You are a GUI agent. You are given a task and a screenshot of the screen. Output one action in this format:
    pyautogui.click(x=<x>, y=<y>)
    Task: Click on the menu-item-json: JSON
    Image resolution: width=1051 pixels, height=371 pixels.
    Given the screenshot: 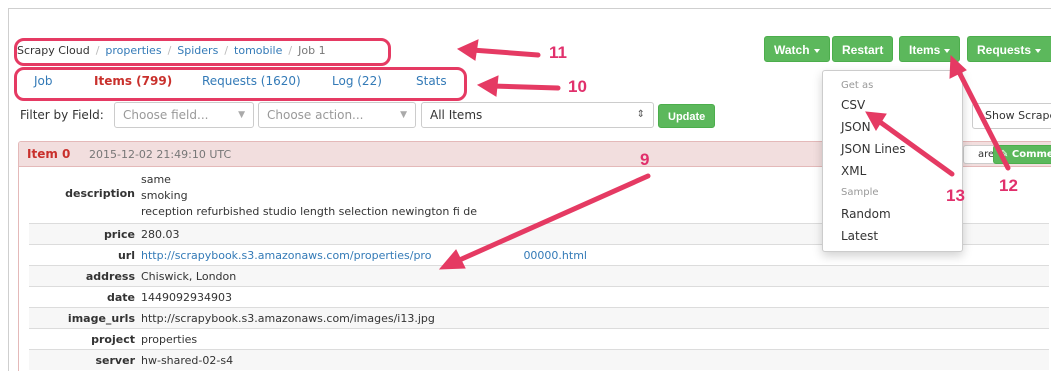 What is the action you would take?
    pyautogui.click(x=856, y=127)
    